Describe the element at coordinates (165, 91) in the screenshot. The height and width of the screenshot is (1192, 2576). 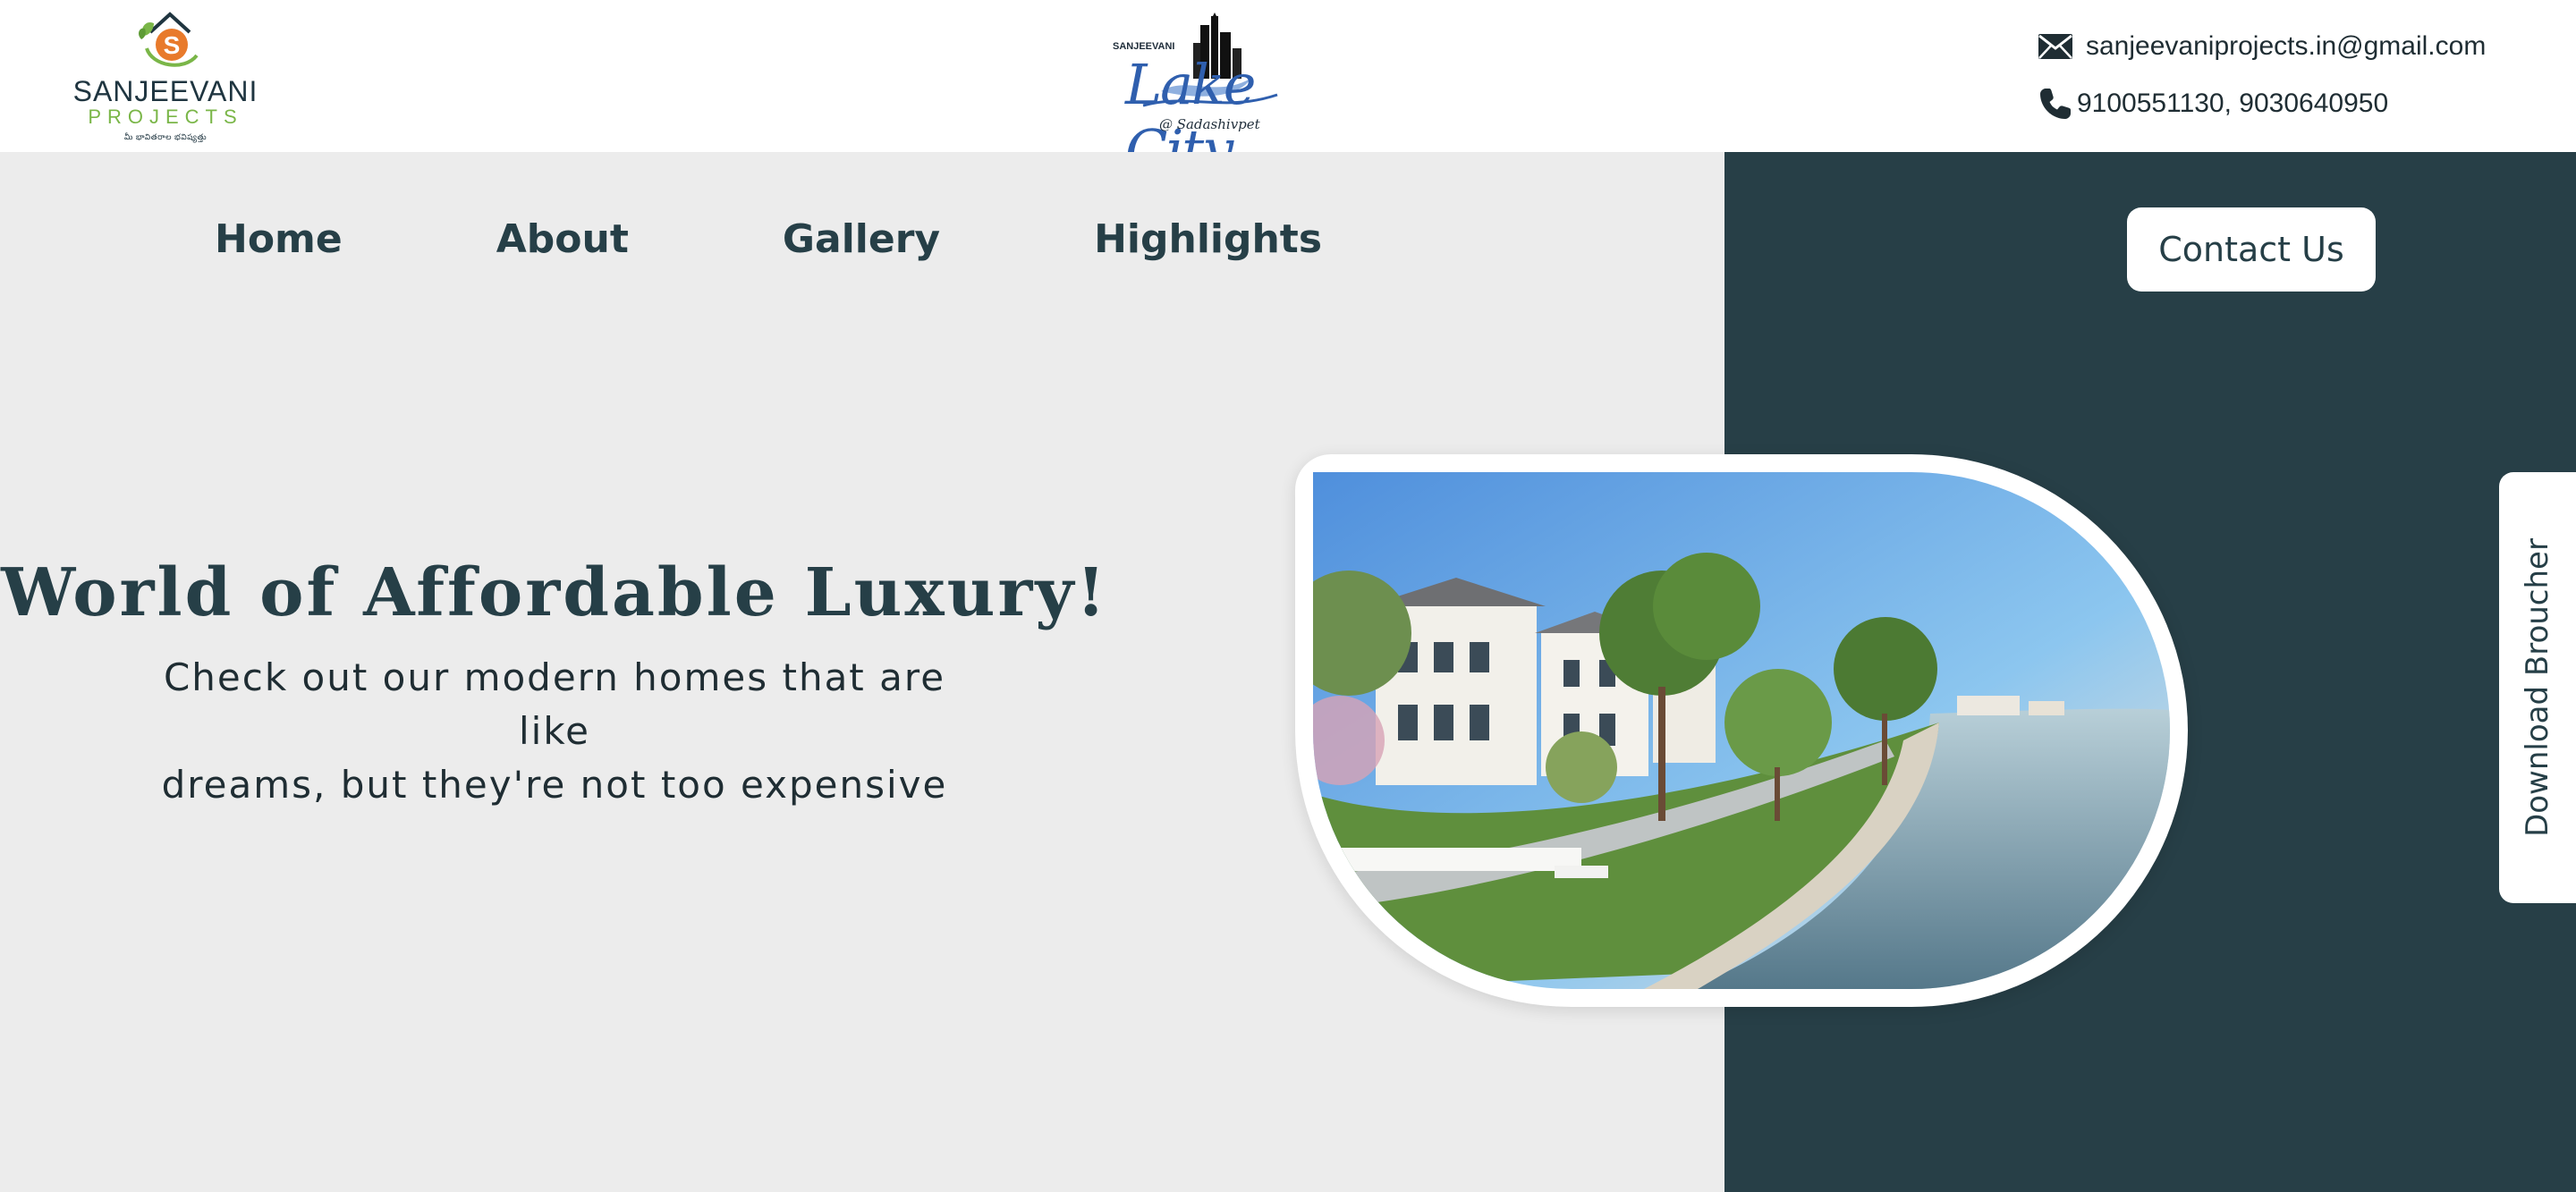
I see `brand-name: SANJEEVANI` at that location.